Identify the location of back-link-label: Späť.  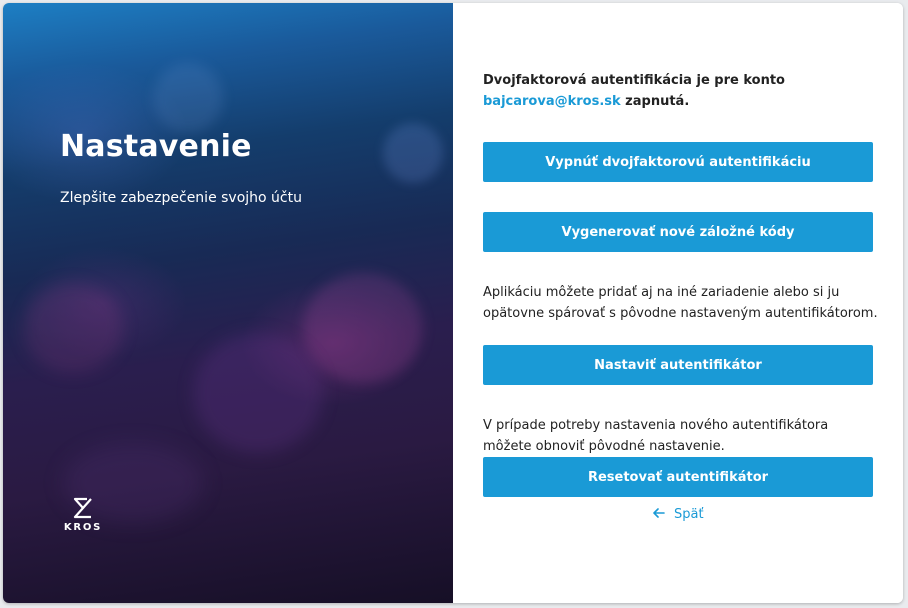
(689, 514).